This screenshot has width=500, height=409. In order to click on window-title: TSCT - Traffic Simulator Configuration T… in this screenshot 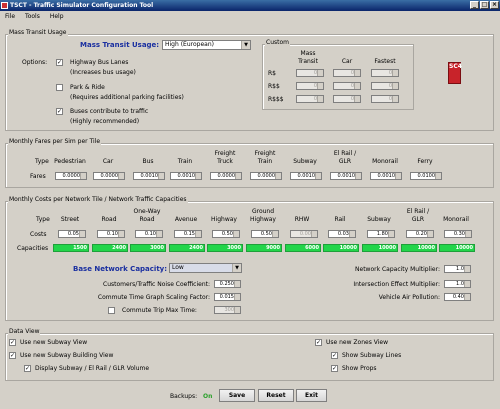, I will do `click(82, 5)`.